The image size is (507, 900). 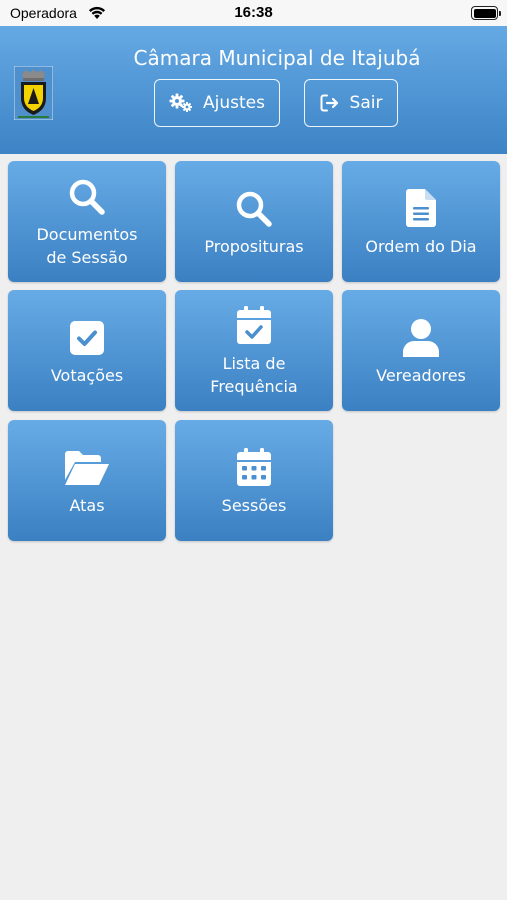 I want to click on tile-documentos-de-sessao: Documentos de Sessão, so click(x=87, y=221).